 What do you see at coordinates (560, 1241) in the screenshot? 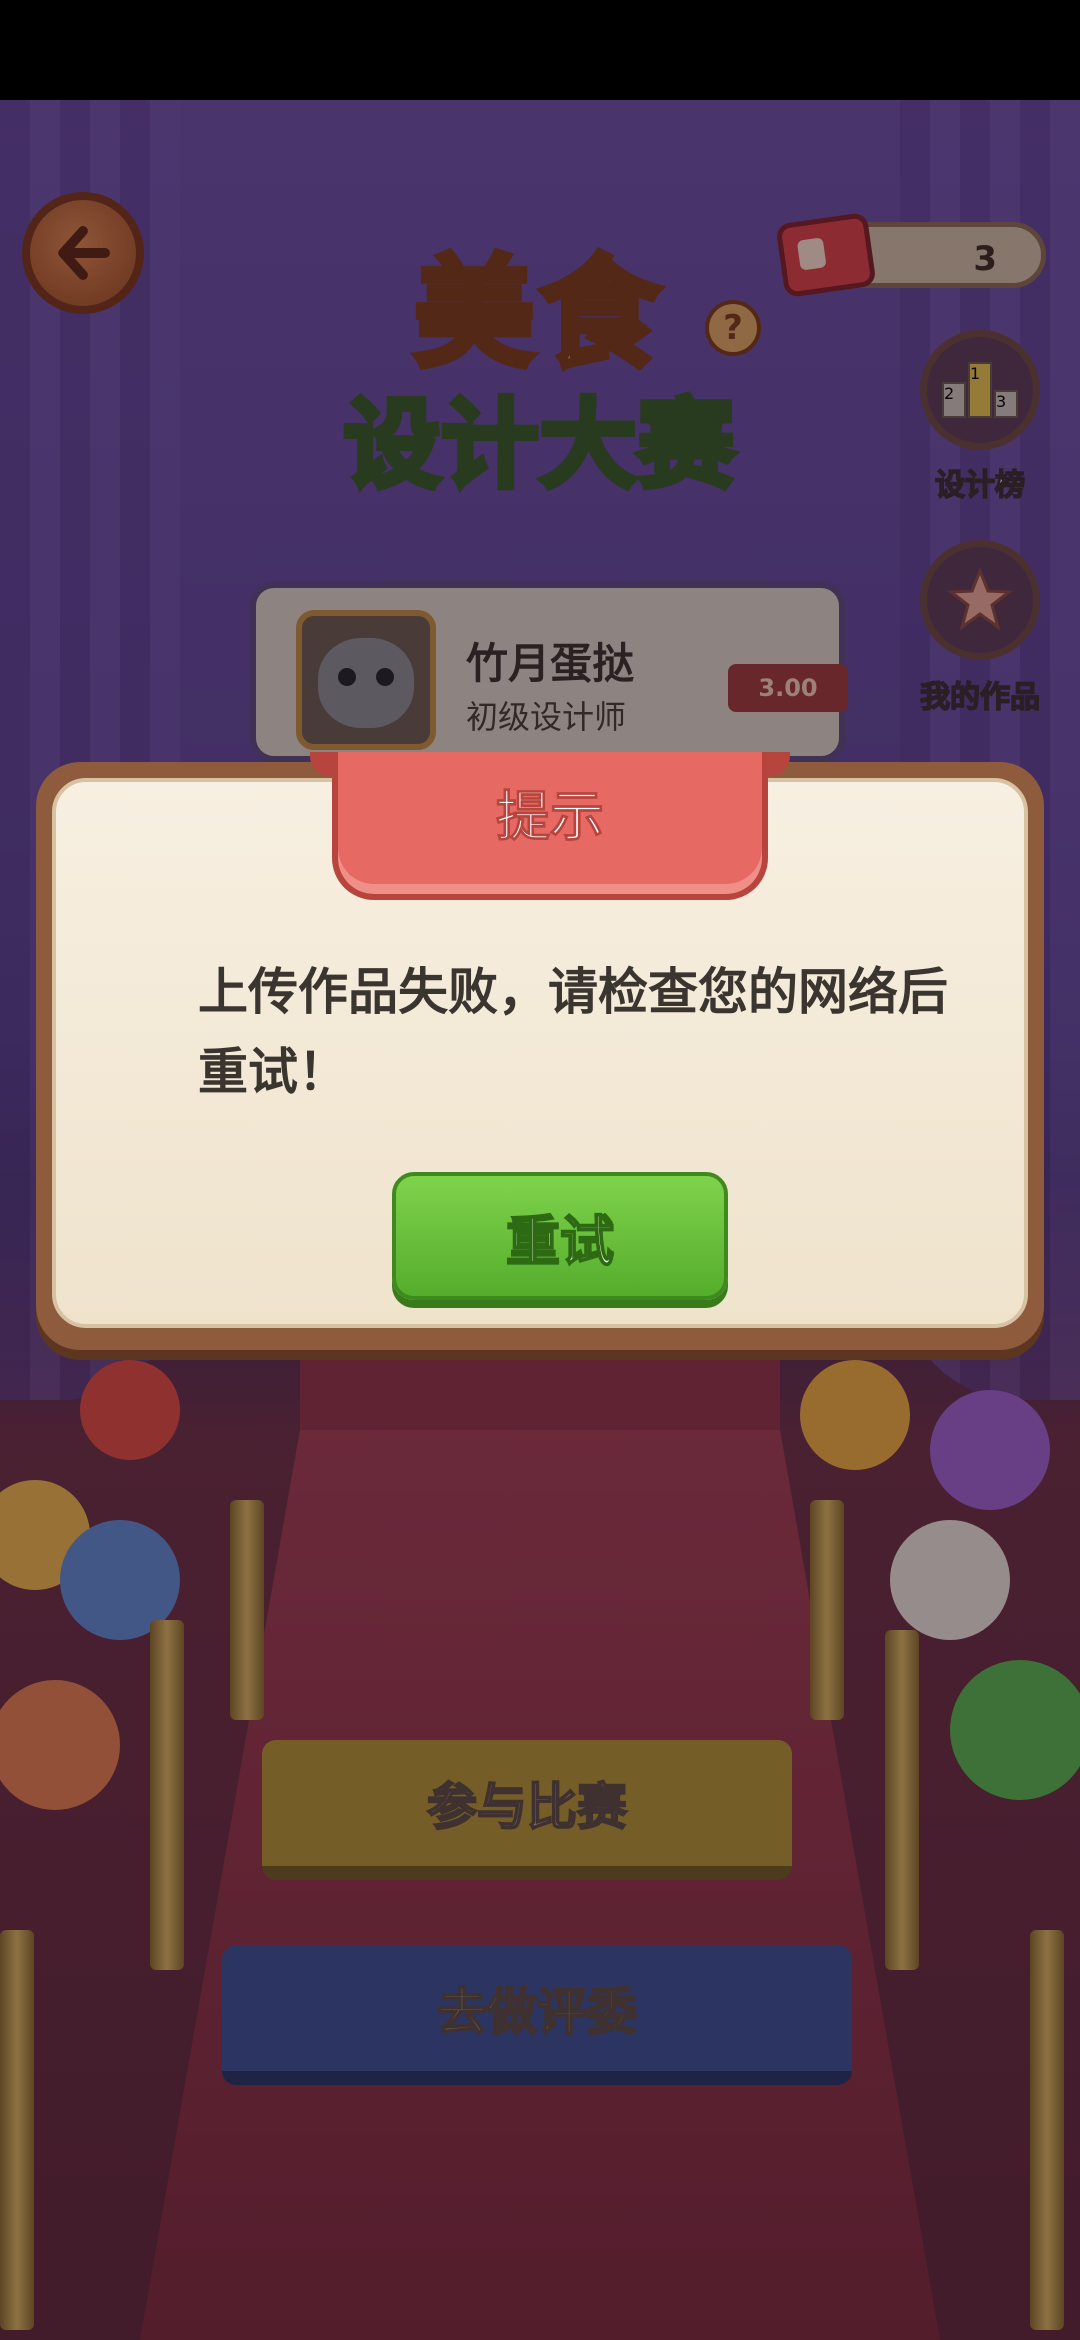
I see `retry-label: 重试` at bounding box center [560, 1241].